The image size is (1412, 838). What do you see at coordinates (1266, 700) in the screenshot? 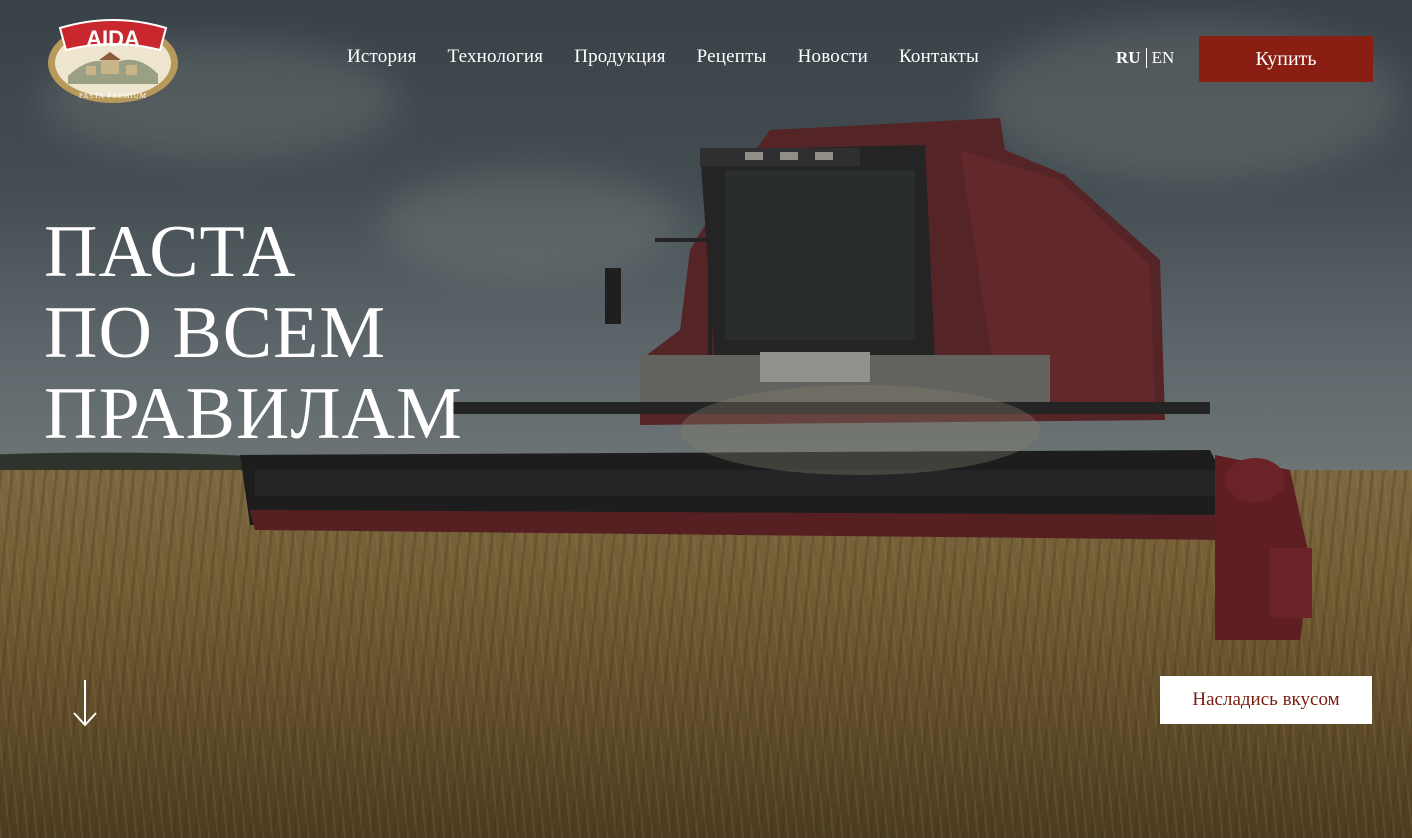
I see `enjoy-taste-button: Насладись вкусом` at bounding box center [1266, 700].